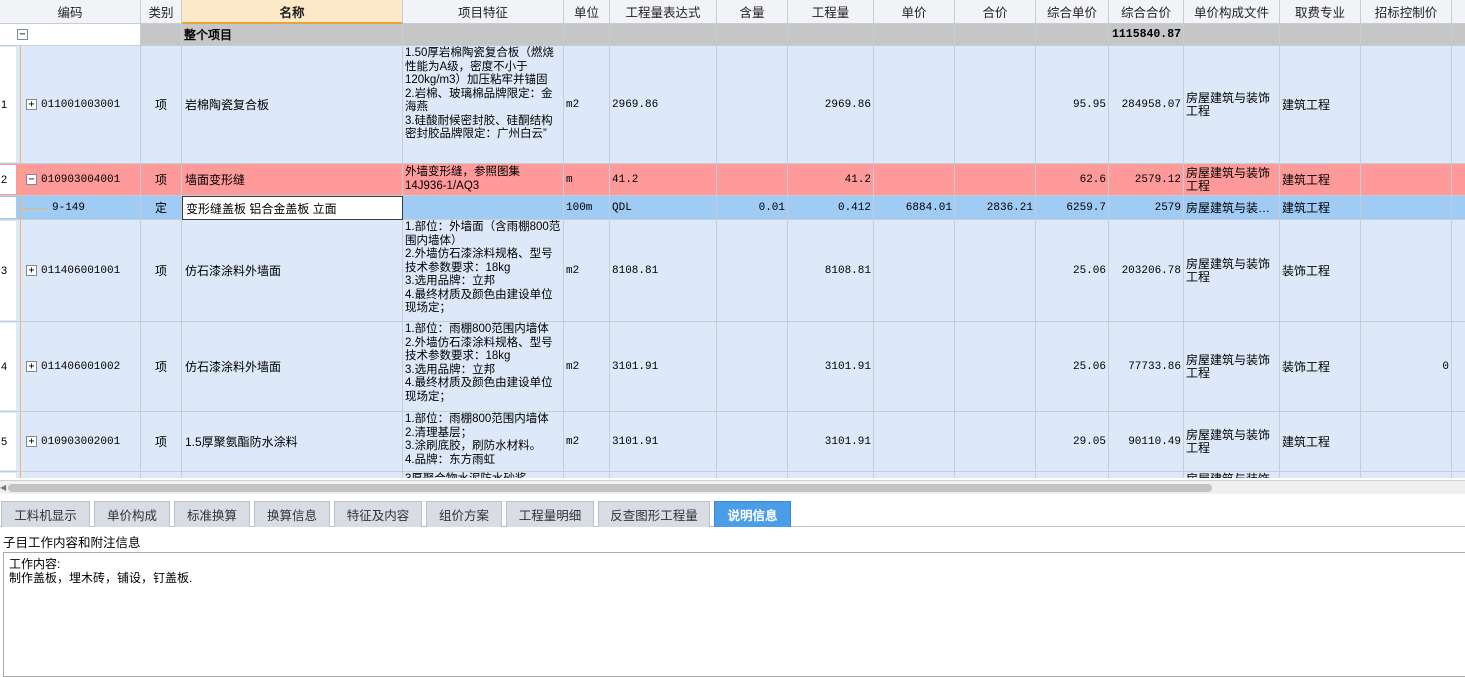 The width and height of the screenshot is (1465, 677). What do you see at coordinates (292, 105) in the screenshot?
I see `item-name: 岩棉陶瓷复合板` at bounding box center [292, 105].